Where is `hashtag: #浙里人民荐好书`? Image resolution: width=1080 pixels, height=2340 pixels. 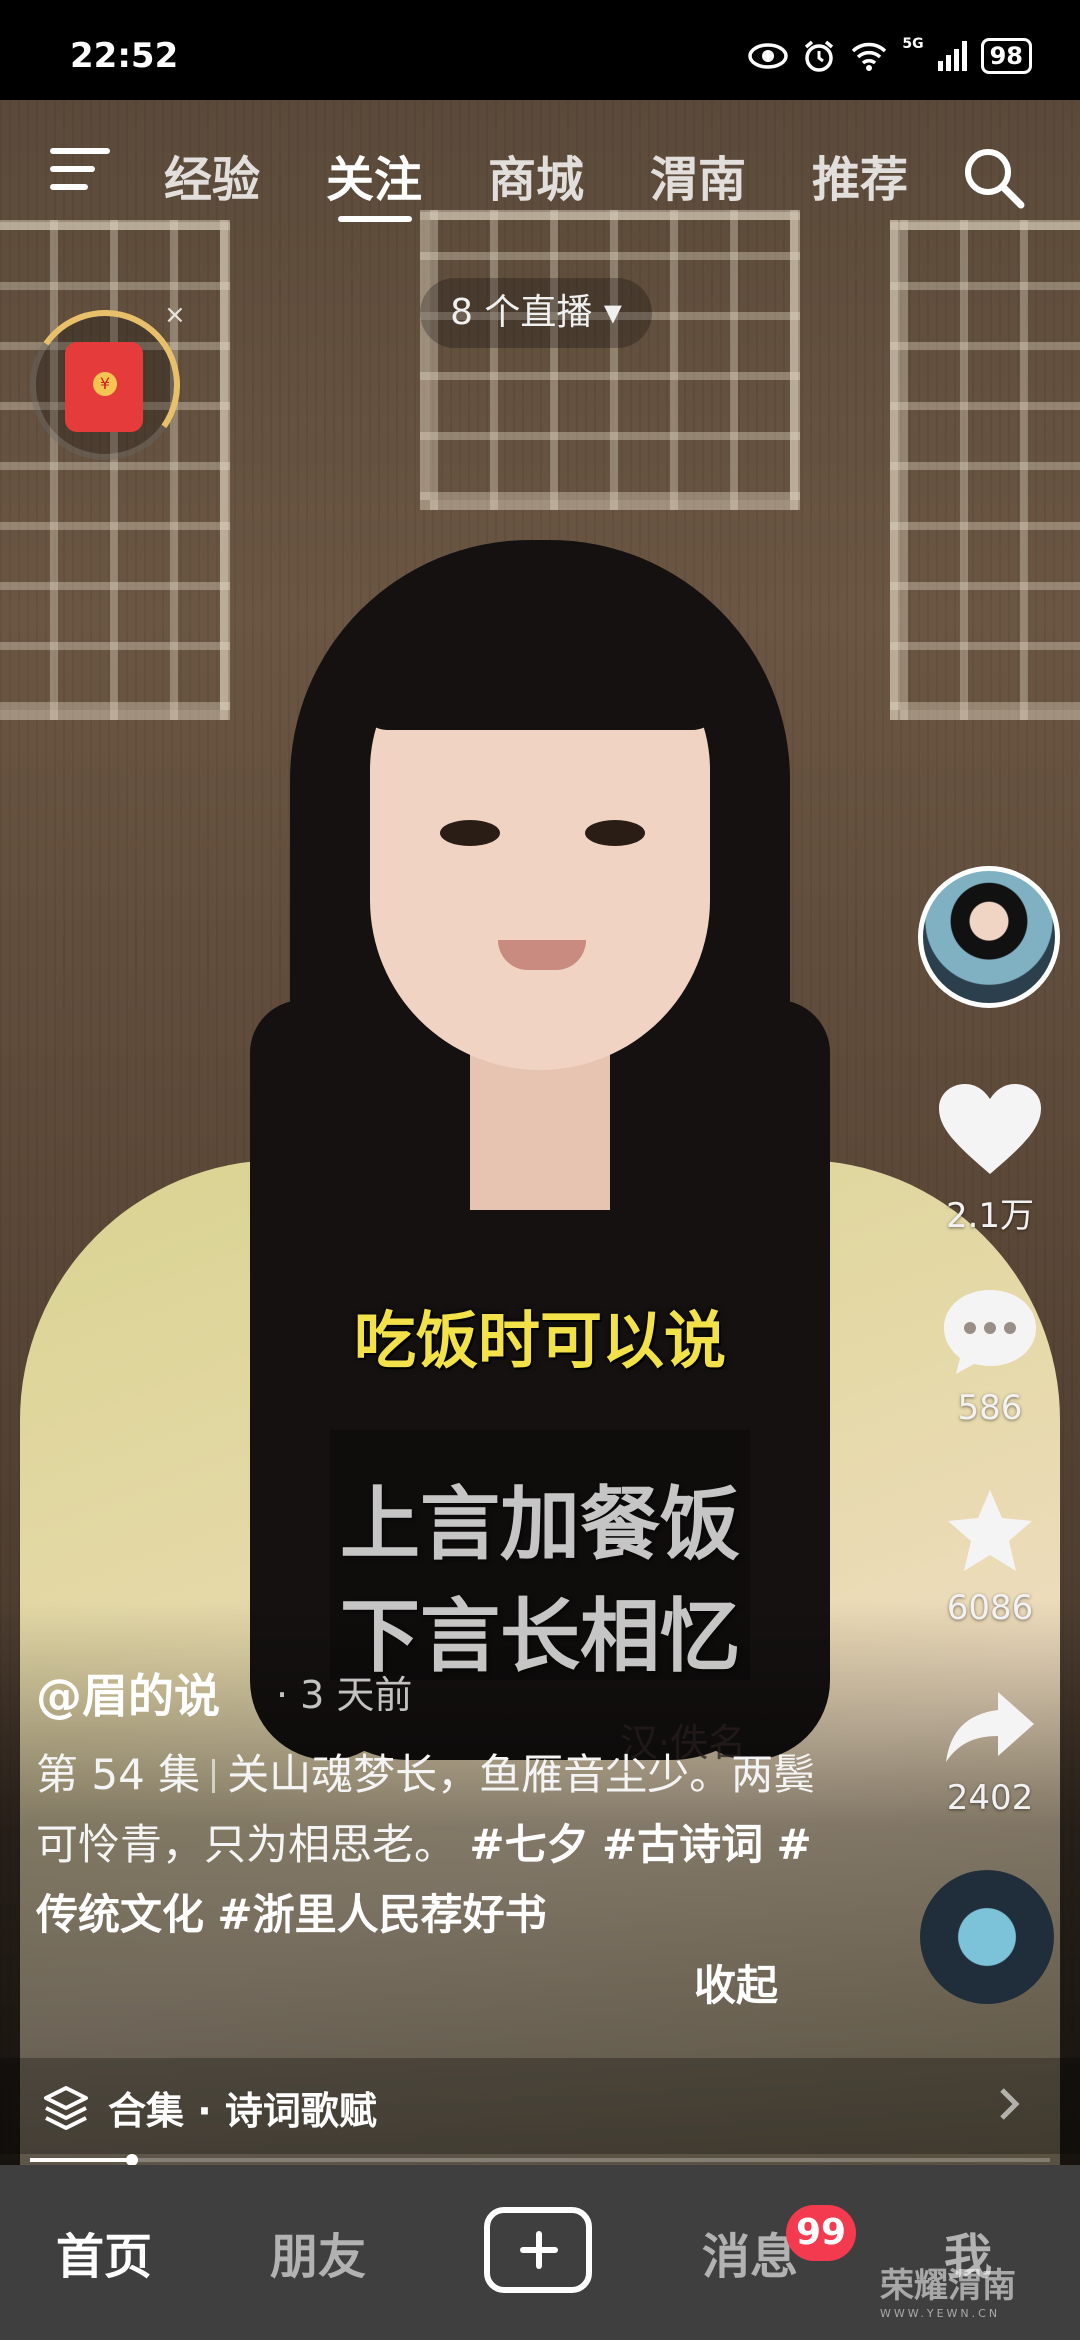 hashtag: #浙里人民荐好书 is located at coordinates (381, 1914).